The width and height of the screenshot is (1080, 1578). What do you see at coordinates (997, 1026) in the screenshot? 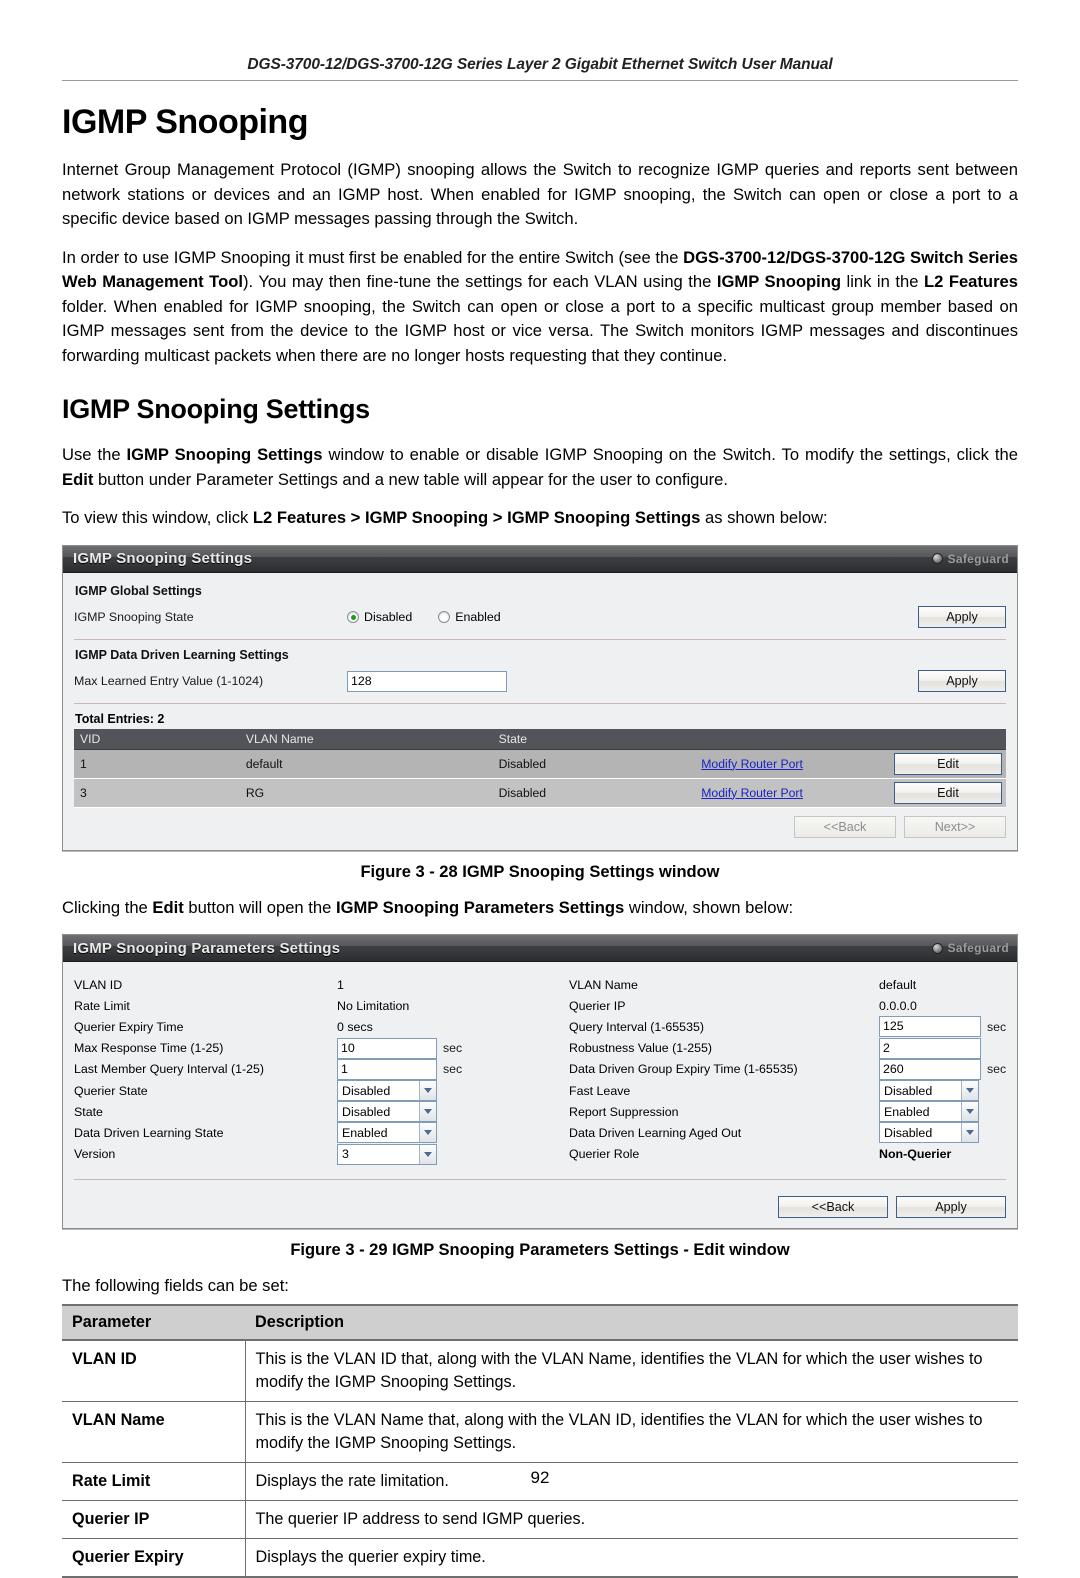
I see `unit-query-interval: sec` at bounding box center [997, 1026].